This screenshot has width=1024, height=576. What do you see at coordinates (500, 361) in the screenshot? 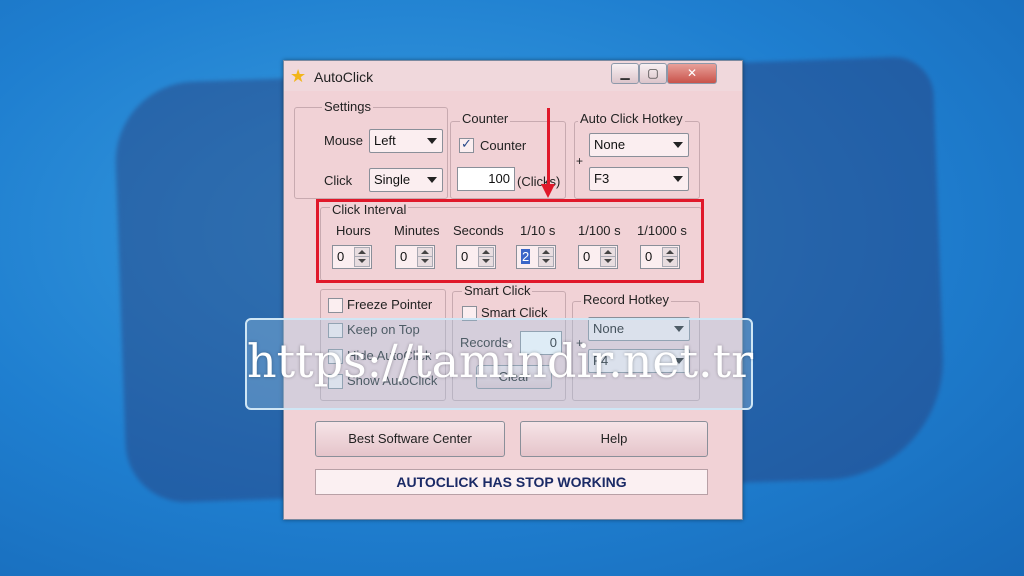
I see `watermark-text: https://tamindir.net.tr` at bounding box center [500, 361].